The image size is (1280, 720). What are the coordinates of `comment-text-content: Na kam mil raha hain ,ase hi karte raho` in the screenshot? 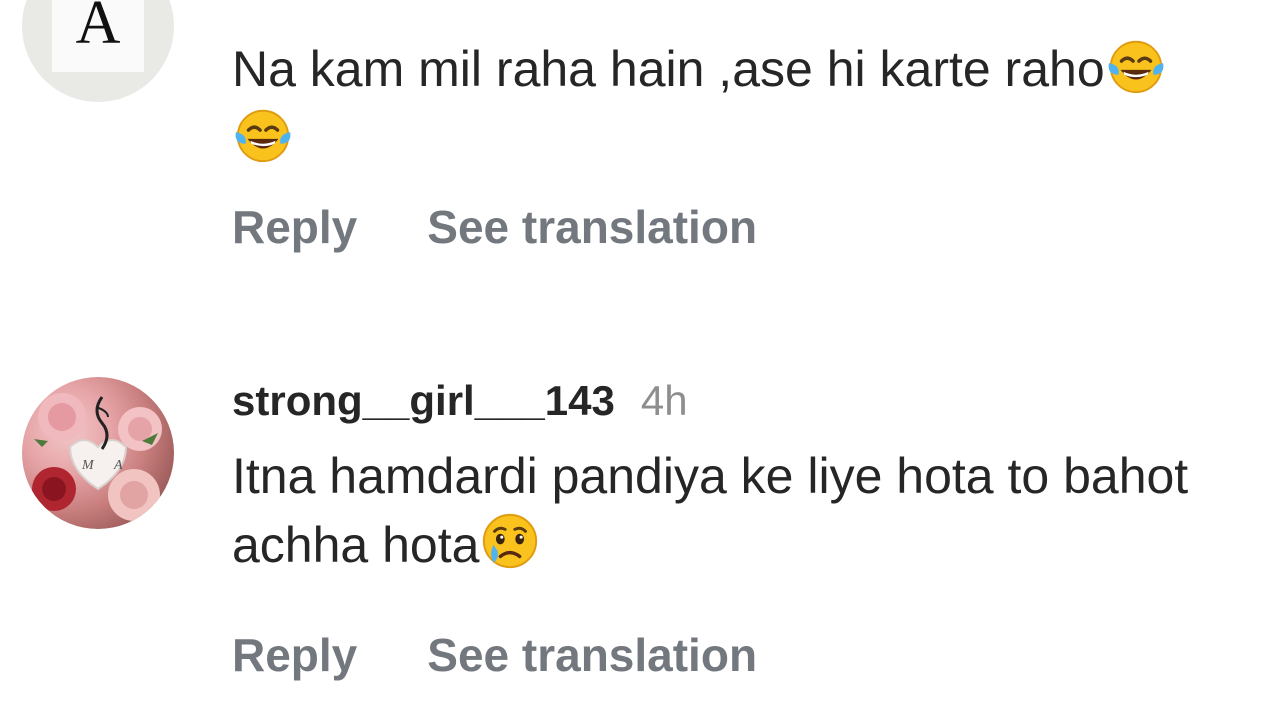 It's located at (668, 69).